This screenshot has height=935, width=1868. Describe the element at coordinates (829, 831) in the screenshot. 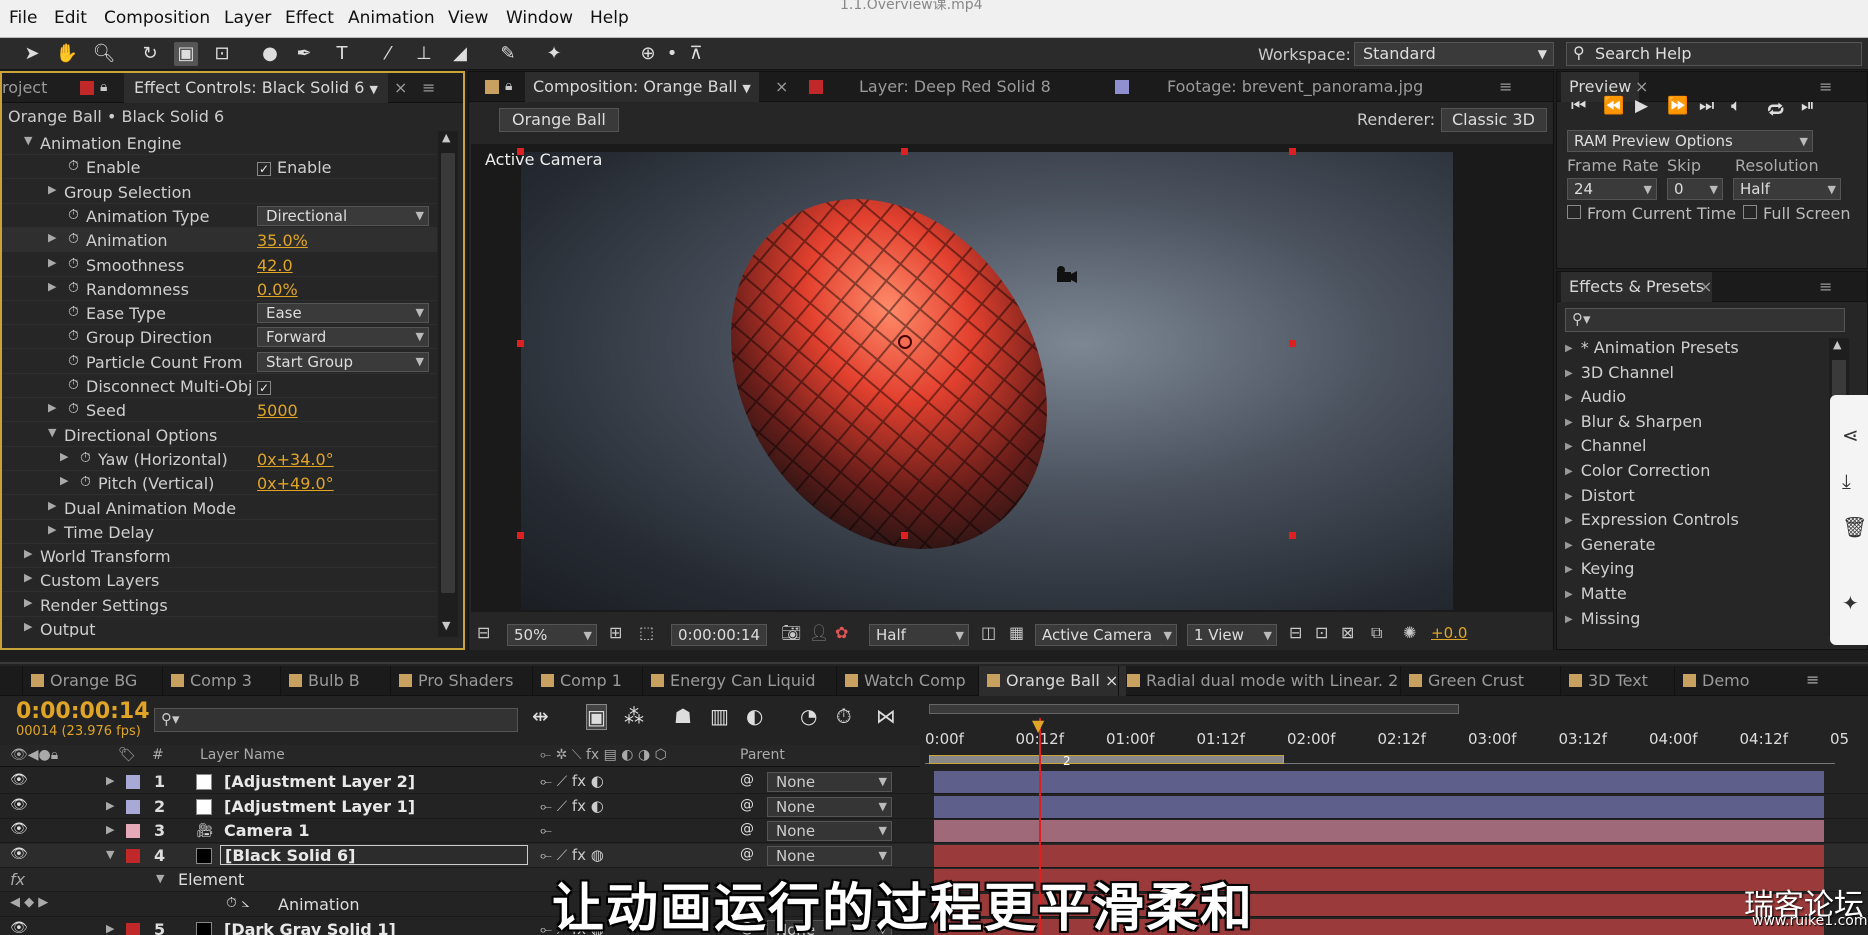

I see `parent-select: None` at that location.